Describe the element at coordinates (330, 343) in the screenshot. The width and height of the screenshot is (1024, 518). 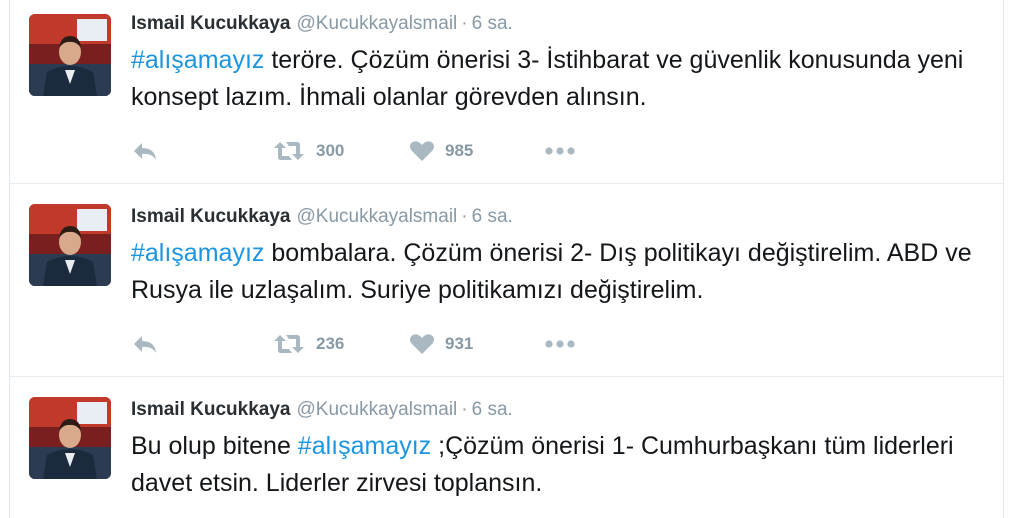
I see `retweet-count: 236` at that location.